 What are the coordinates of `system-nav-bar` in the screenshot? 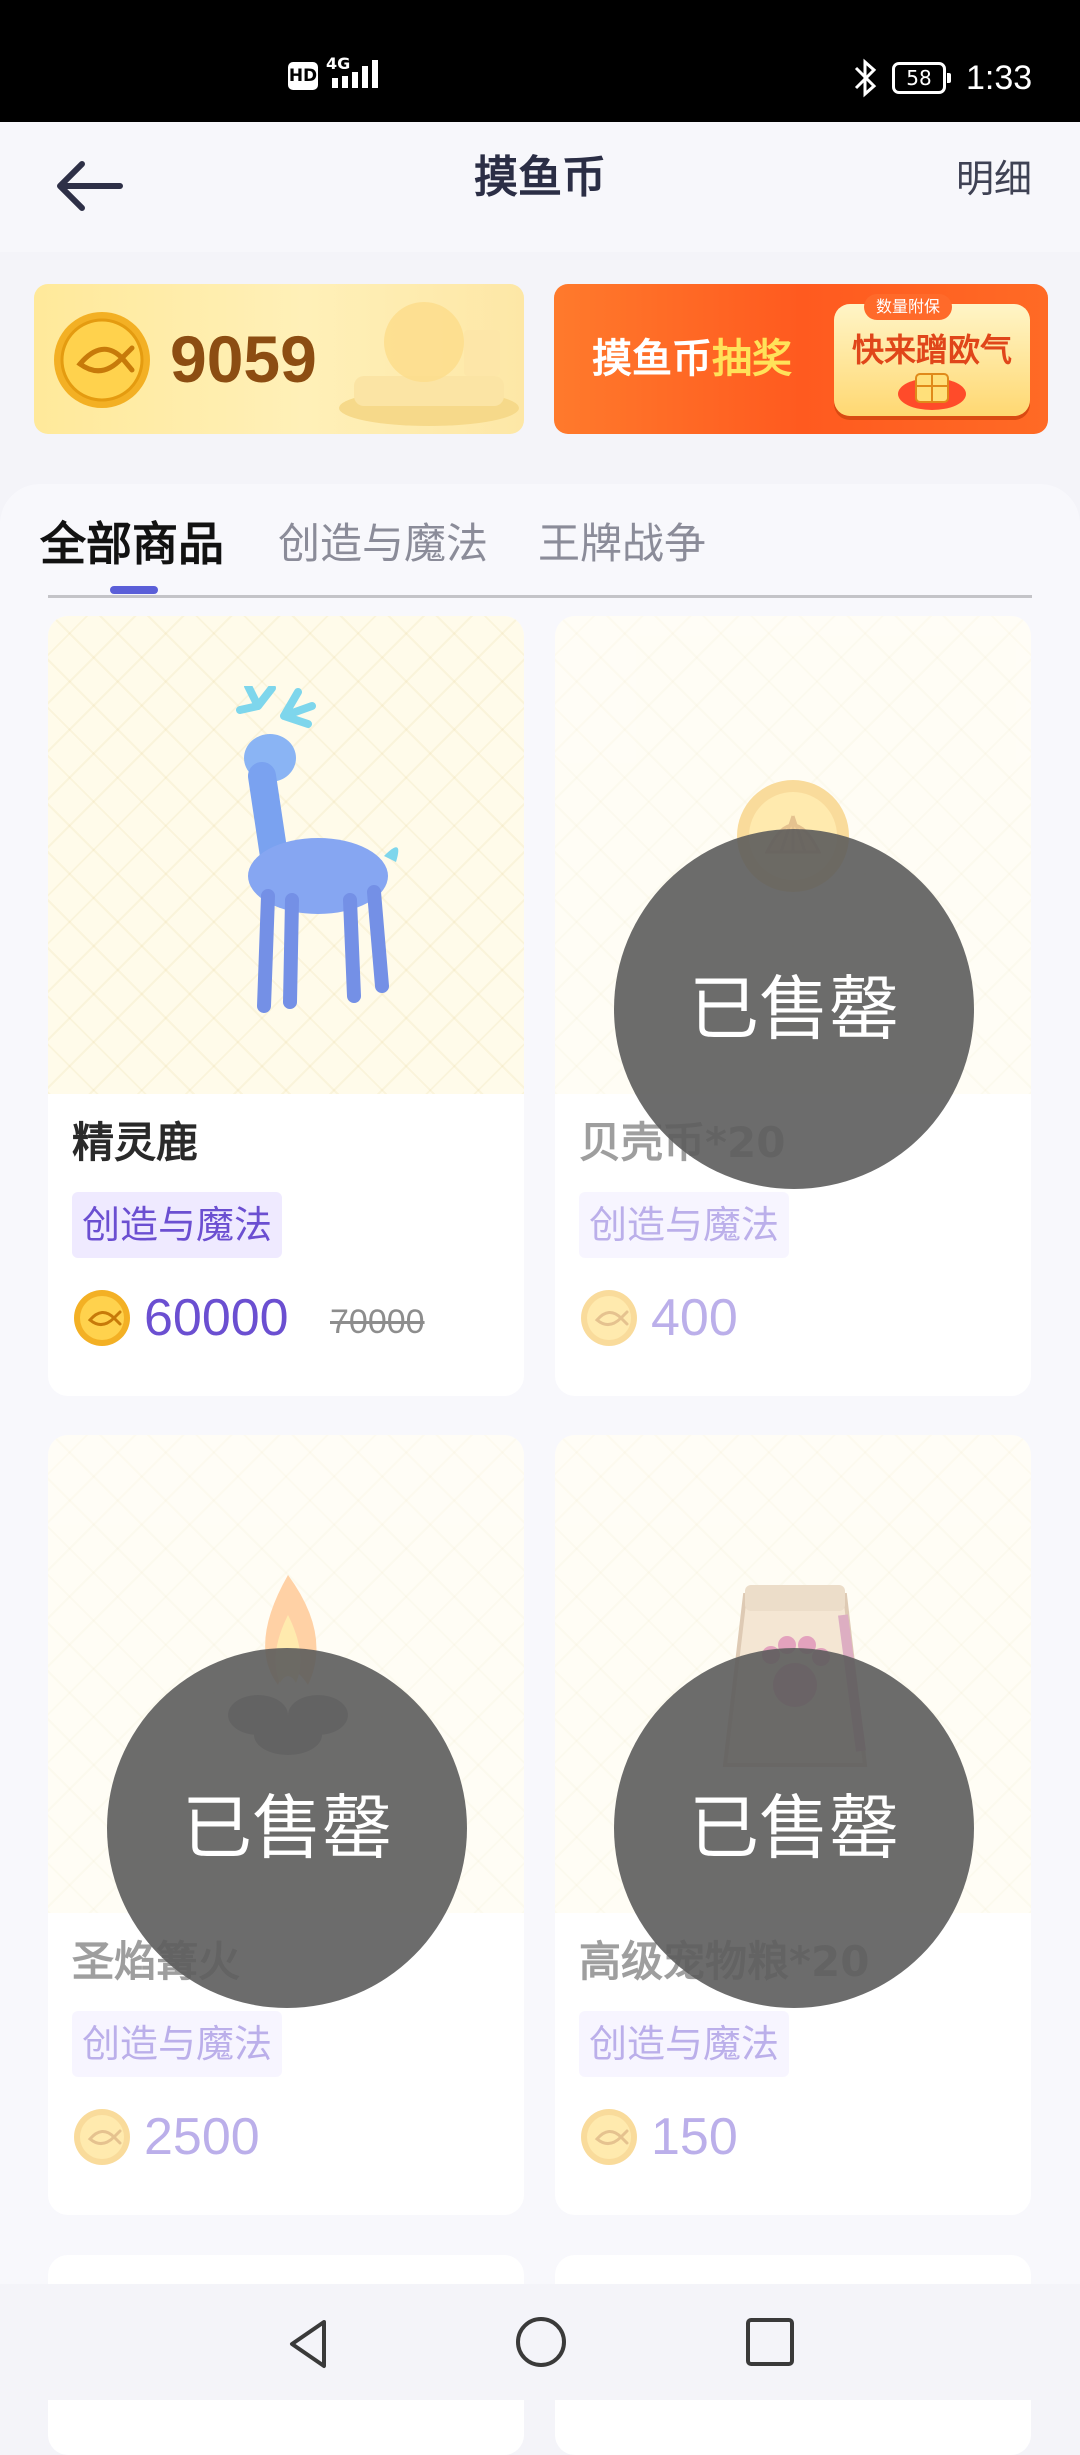 It's located at (540, 2342).